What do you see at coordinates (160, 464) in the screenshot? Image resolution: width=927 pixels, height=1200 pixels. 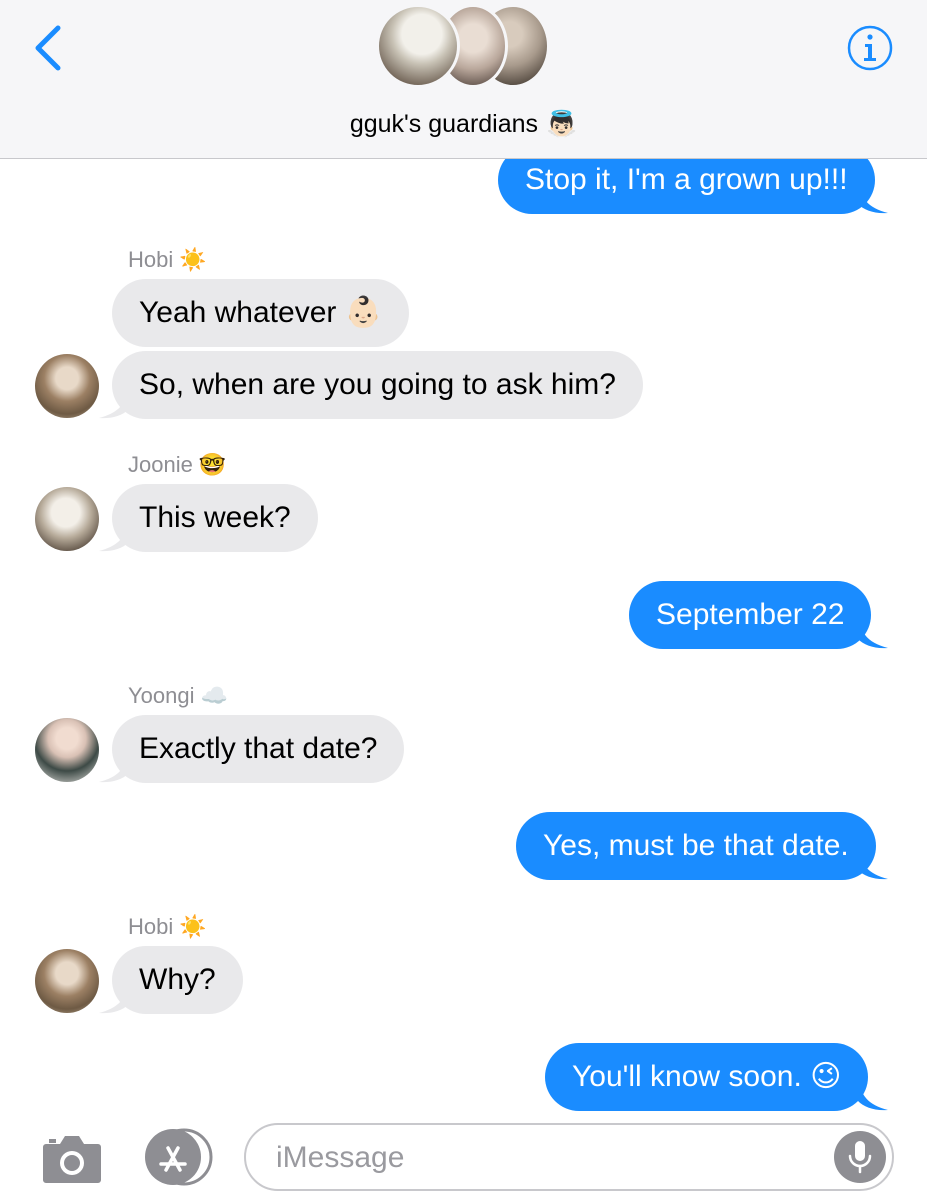 I see `sender-name: Joonie` at bounding box center [160, 464].